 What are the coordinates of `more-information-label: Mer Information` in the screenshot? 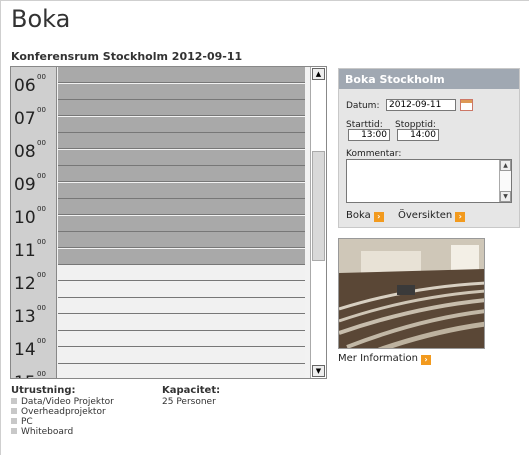 It's located at (378, 358).